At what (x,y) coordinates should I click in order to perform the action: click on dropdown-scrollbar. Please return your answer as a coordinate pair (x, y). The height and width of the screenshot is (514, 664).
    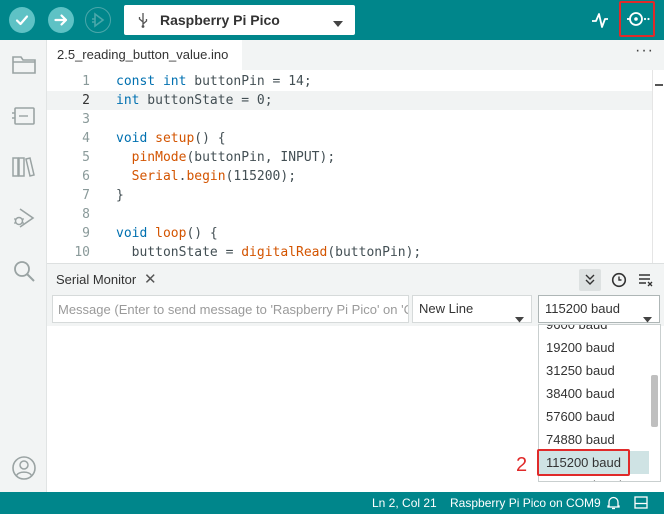
    Looking at the image, I should click on (654, 401).